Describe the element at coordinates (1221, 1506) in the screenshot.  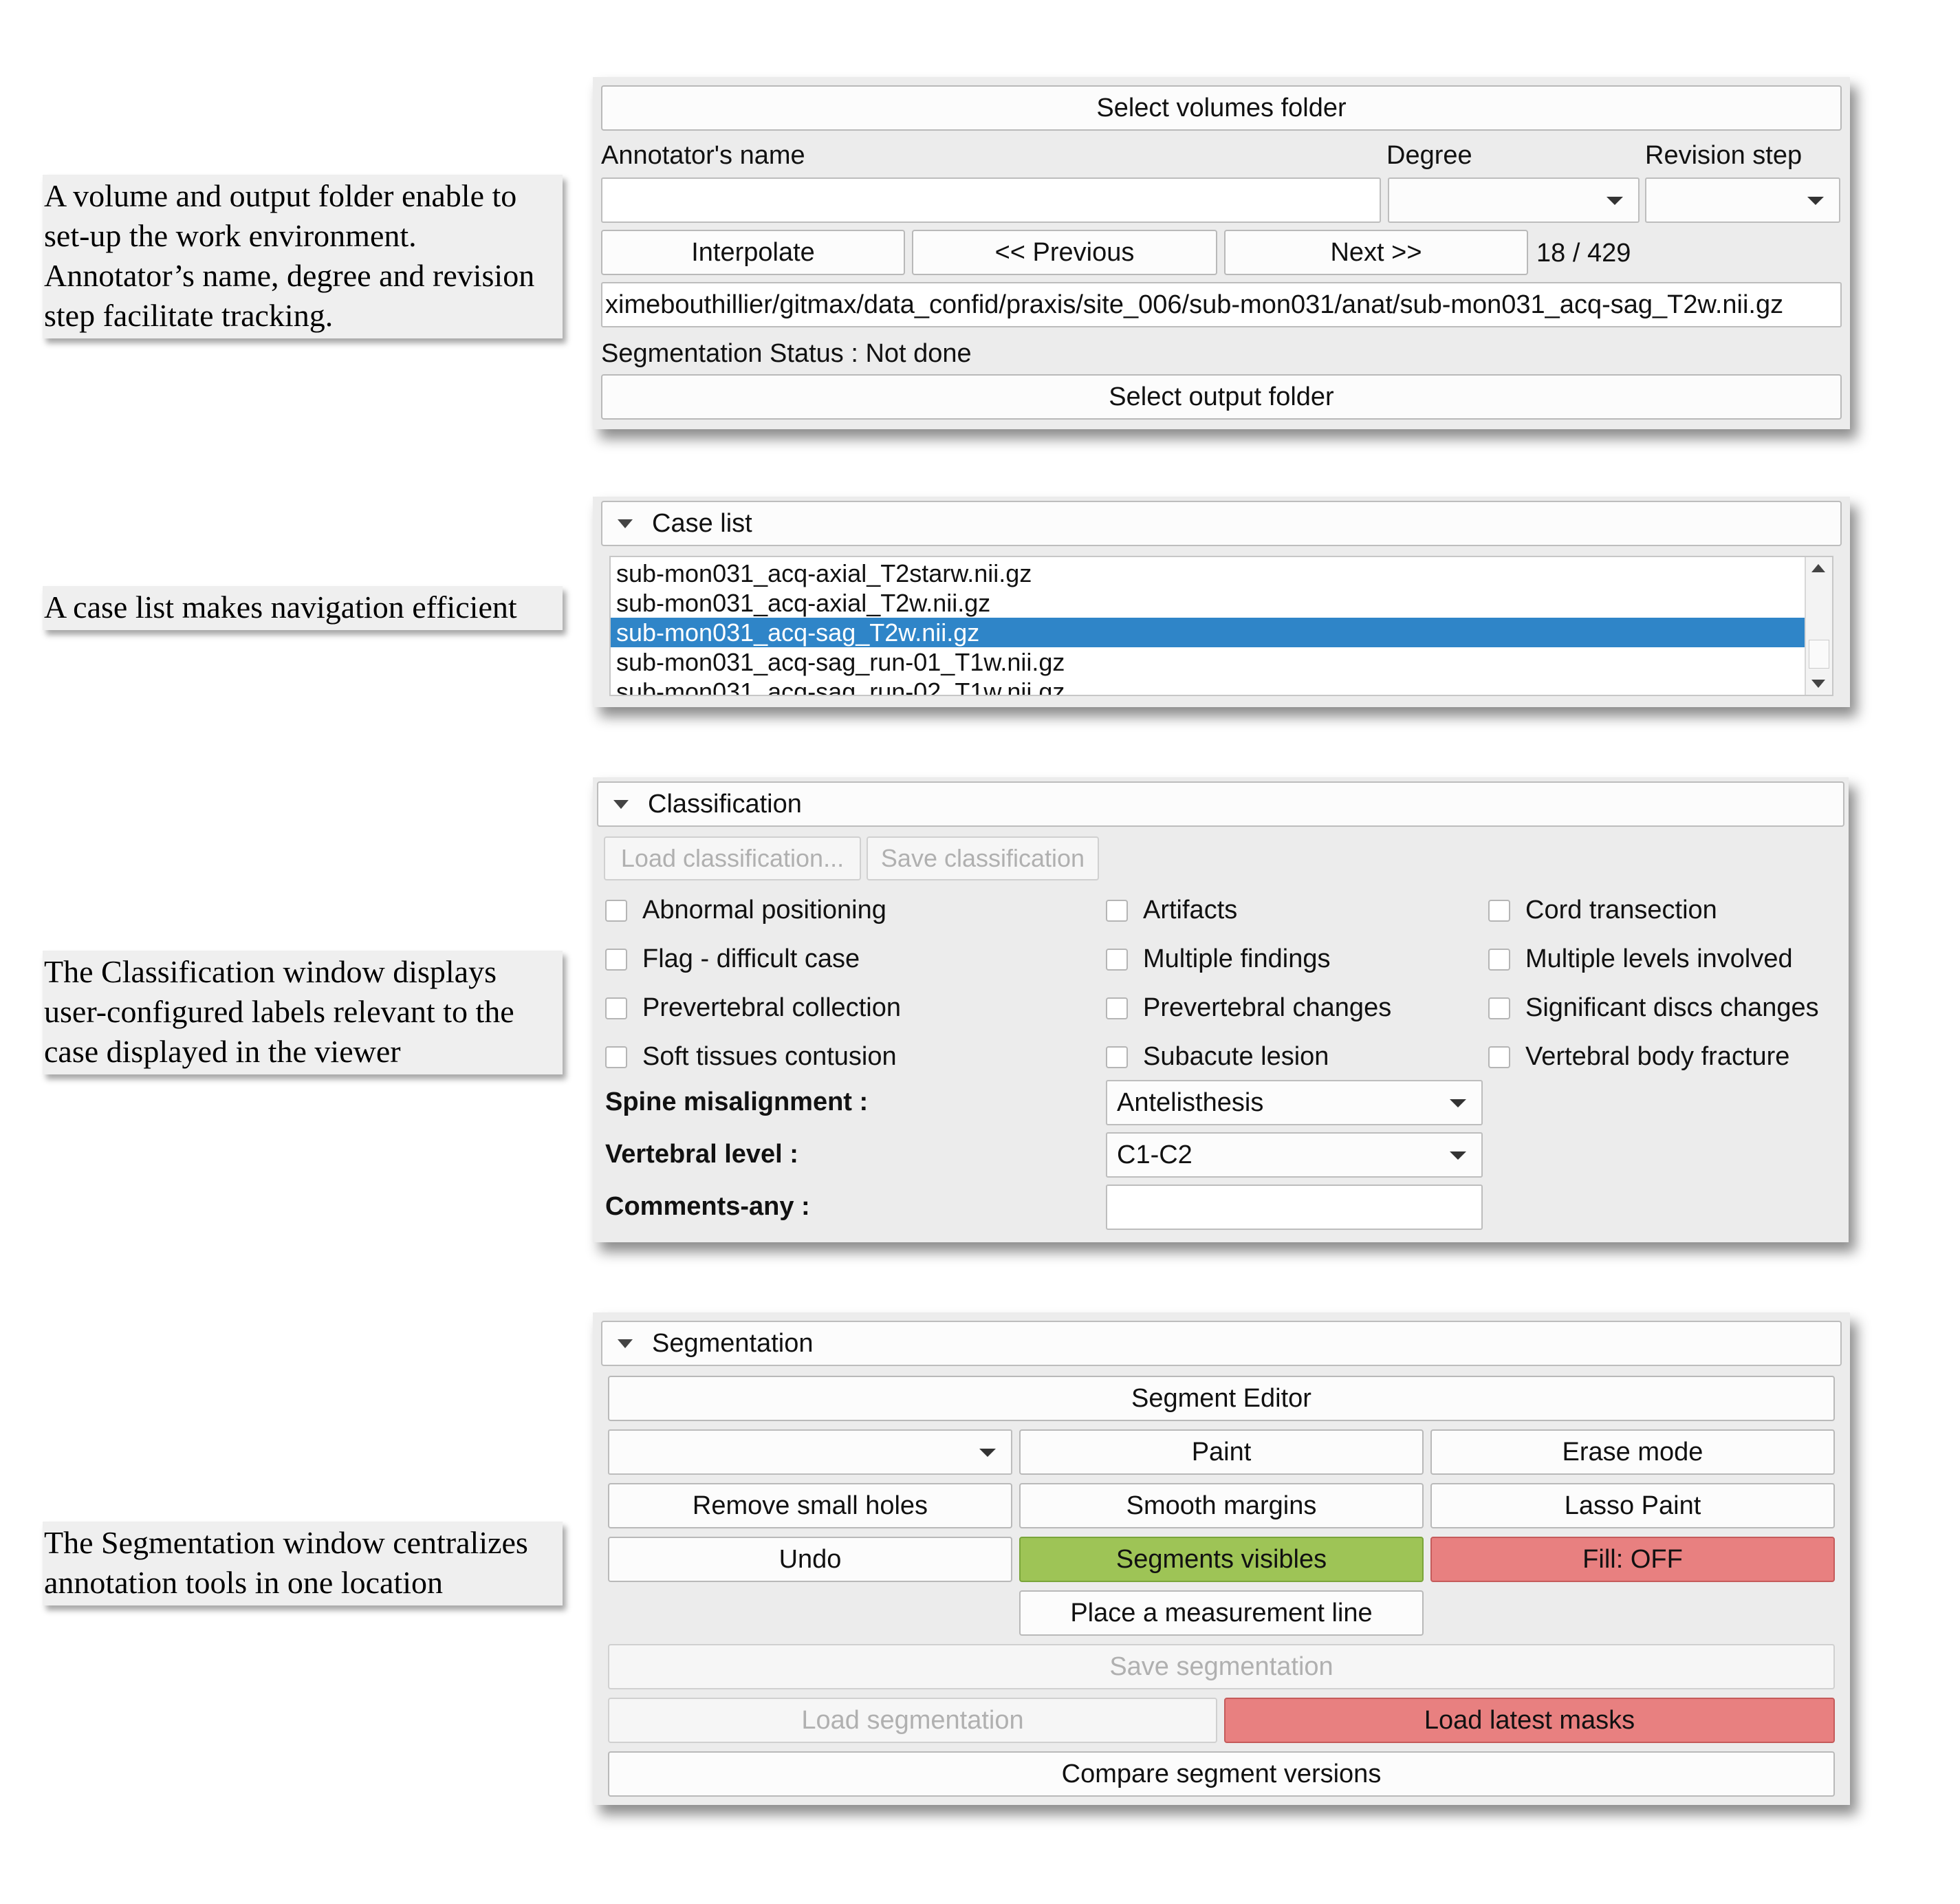
I see `smooth-margins-button: Smooth margins` at that location.